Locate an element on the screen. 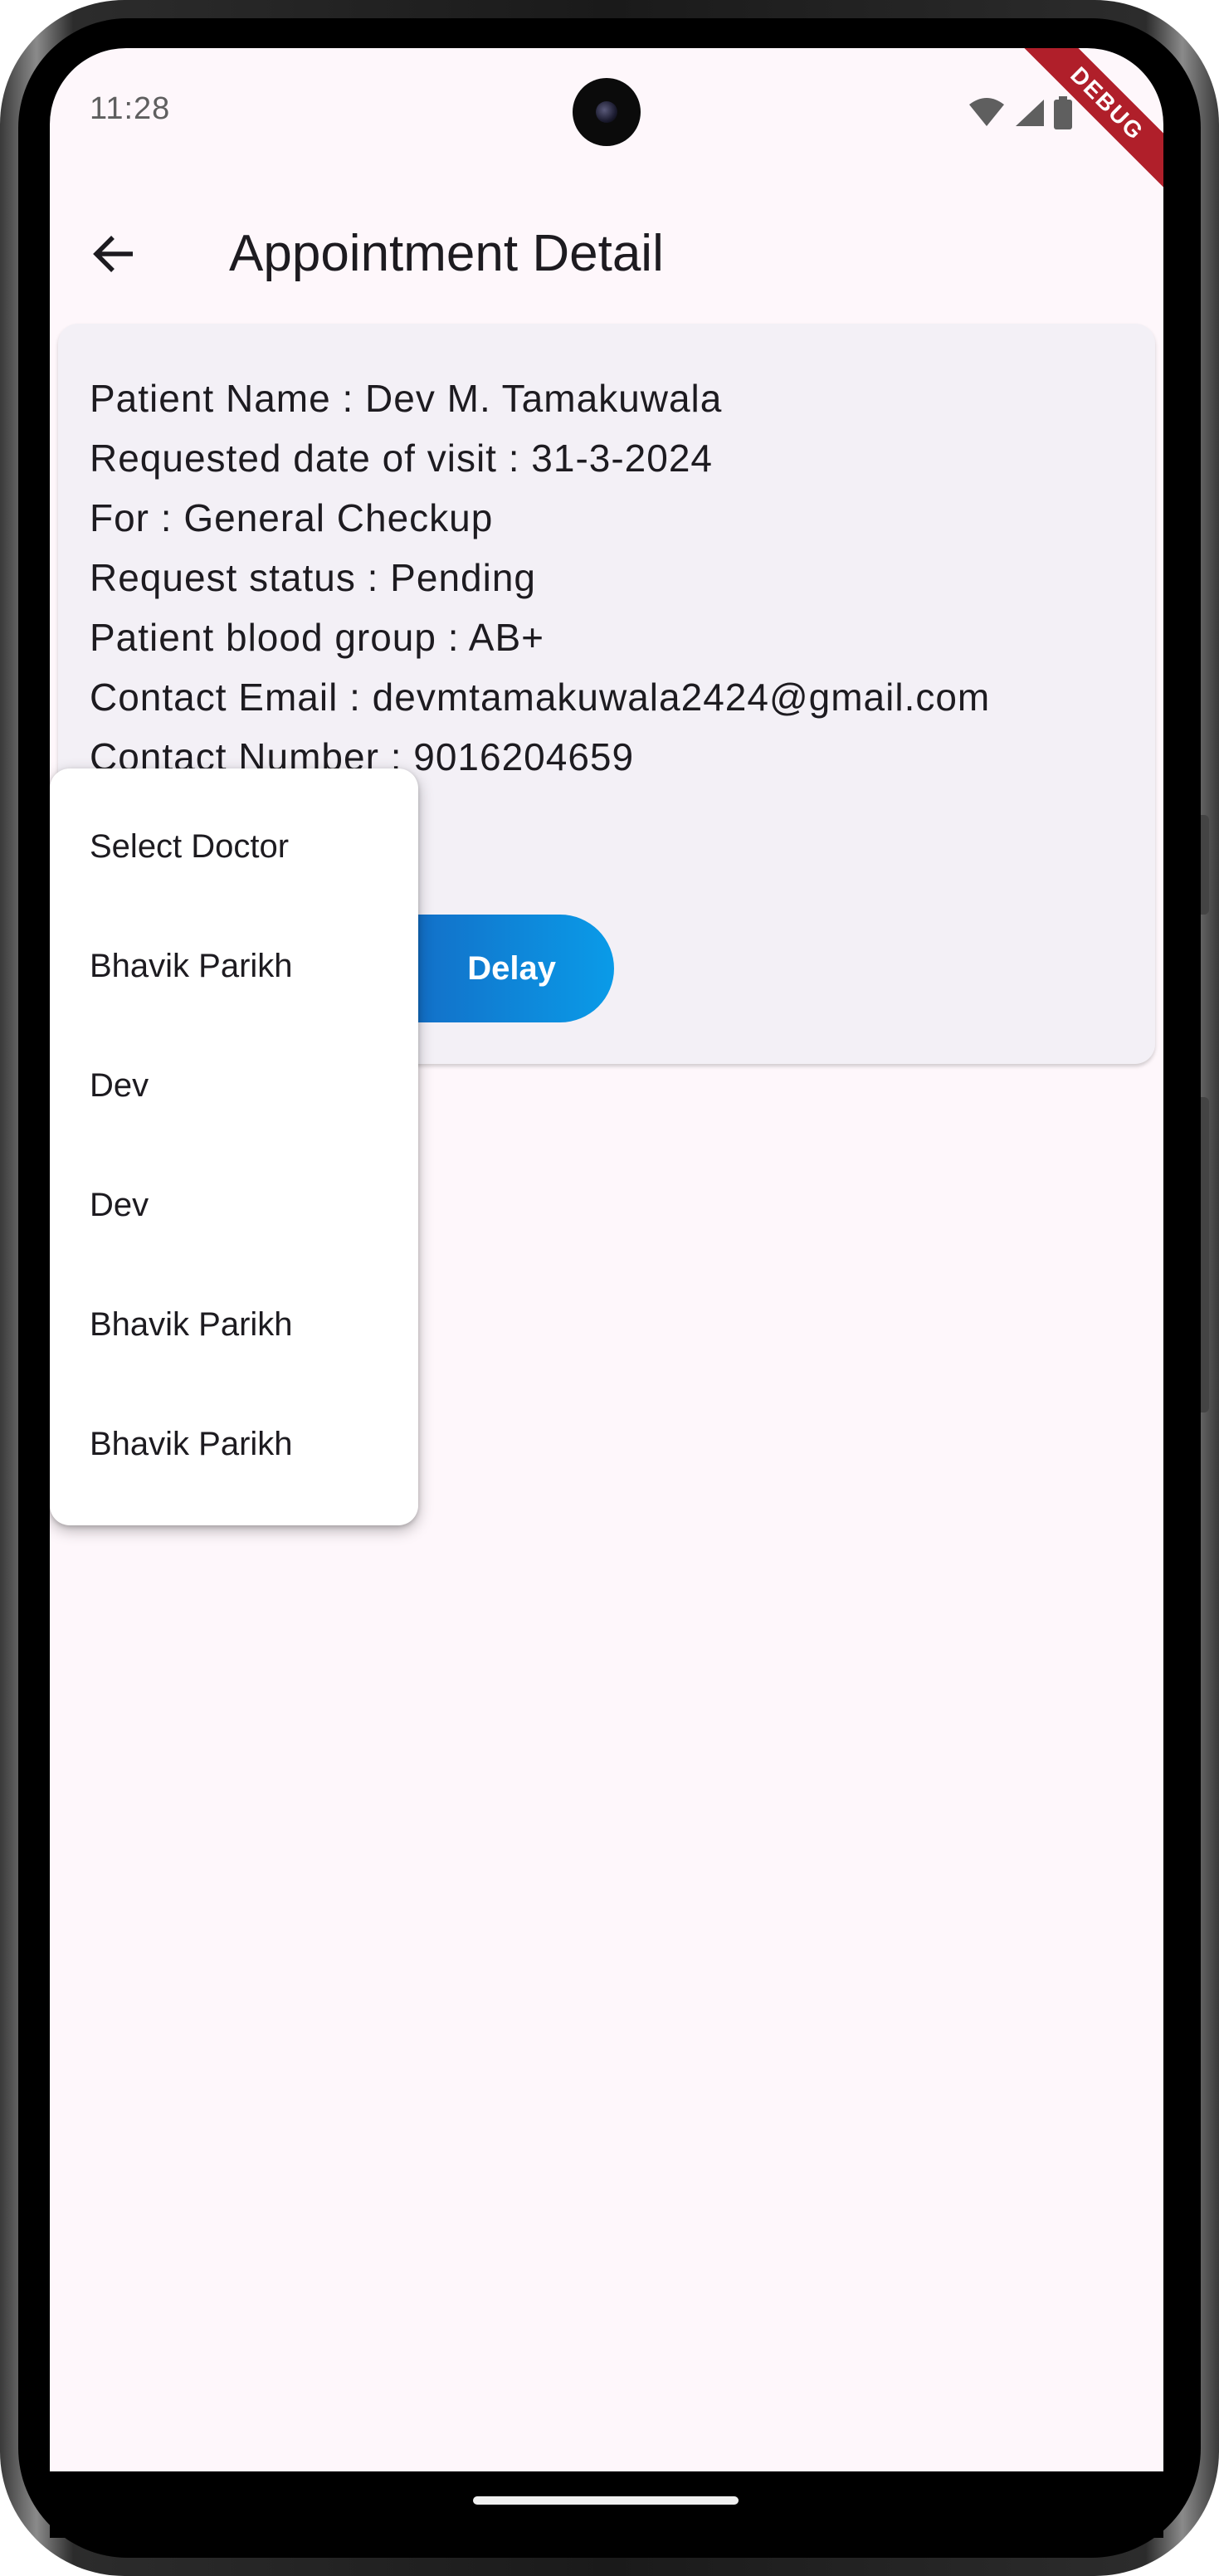  home-indicator is located at coordinates (606, 2501).